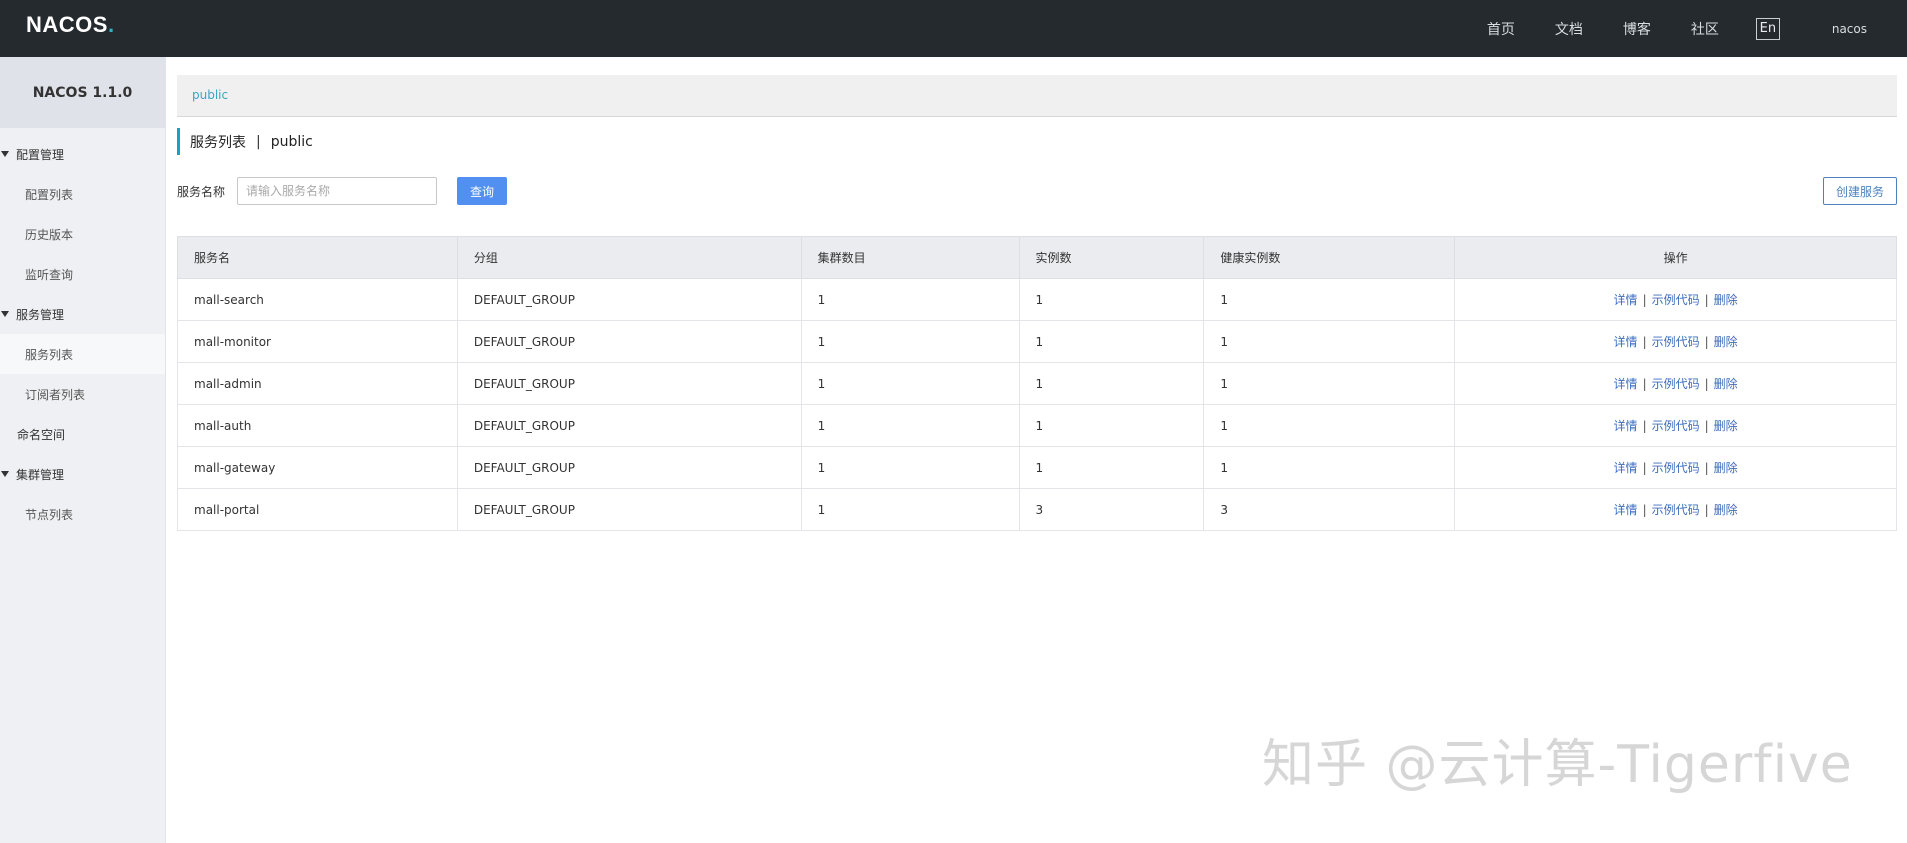 Image resolution: width=1907 pixels, height=843 pixels. Describe the element at coordinates (1767, 28) in the screenshot. I see `language-toggle-button: En` at that location.